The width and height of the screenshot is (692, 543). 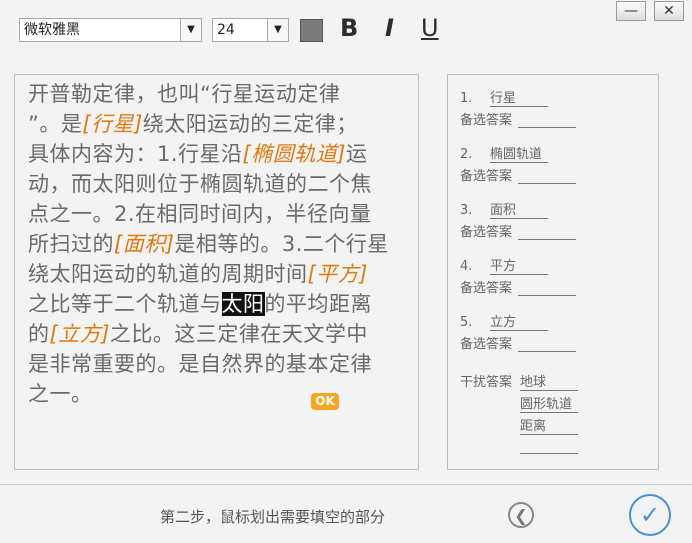 I want to click on answer-number: 5., so click(x=466, y=322).